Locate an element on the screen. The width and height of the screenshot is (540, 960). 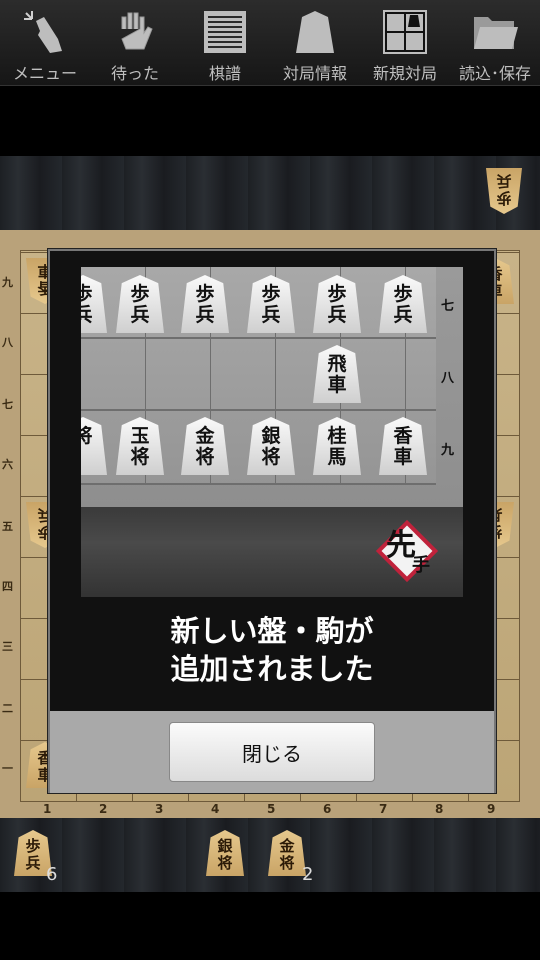
rank-label: 六 is located at coordinates (7, 464).